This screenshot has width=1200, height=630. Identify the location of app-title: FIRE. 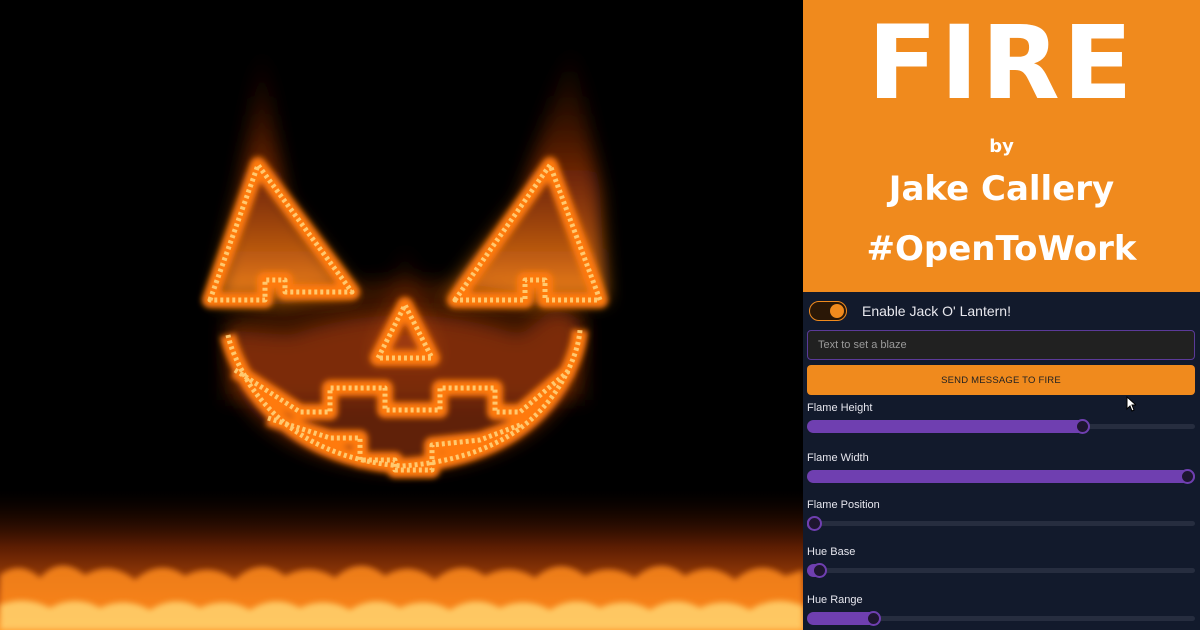
(1001, 63).